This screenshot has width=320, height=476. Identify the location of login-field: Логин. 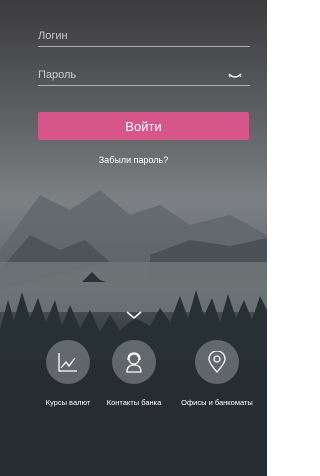
(144, 35).